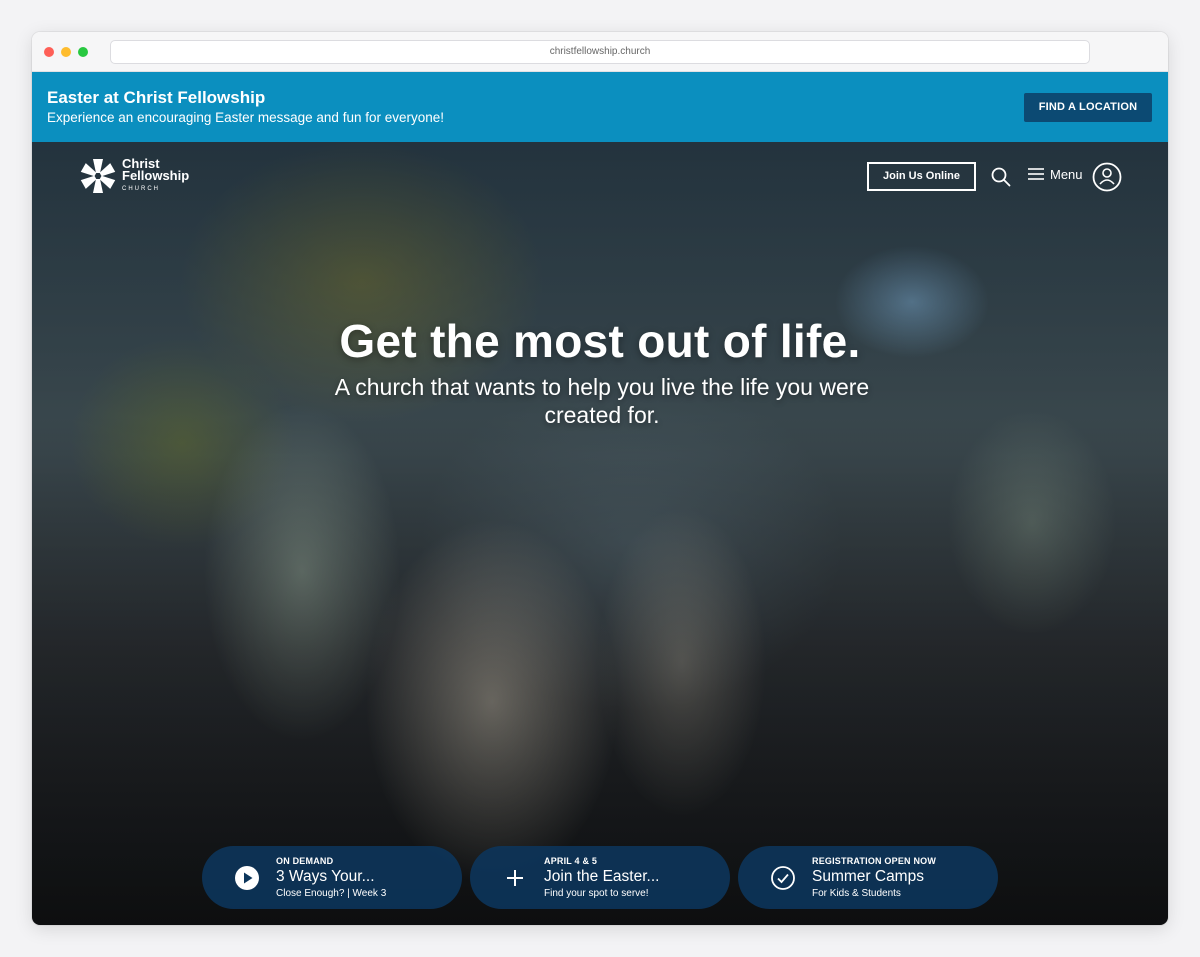 This screenshot has height=957, width=1200. Describe the element at coordinates (247, 878) in the screenshot. I see `play-icon` at that location.